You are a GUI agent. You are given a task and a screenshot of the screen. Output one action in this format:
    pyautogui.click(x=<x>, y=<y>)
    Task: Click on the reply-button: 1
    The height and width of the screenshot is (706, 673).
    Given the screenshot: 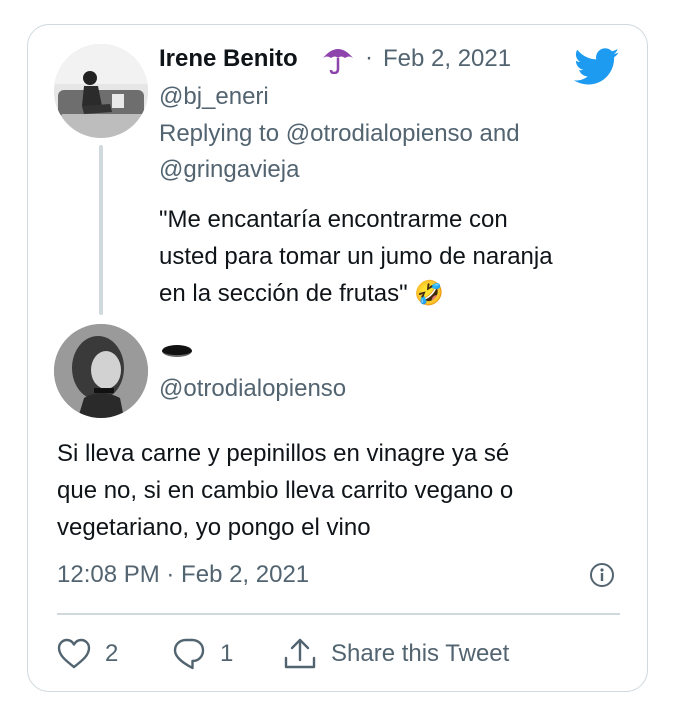 What is the action you would take?
    pyautogui.click(x=202, y=654)
    